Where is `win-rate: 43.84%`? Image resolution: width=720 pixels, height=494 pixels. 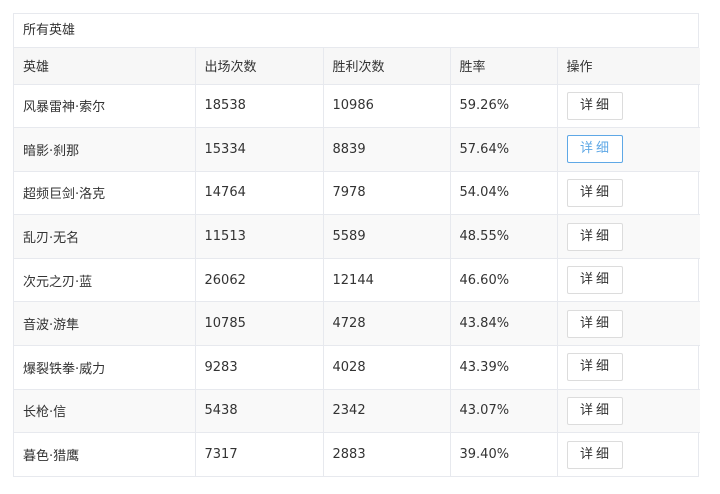
win-rate: 43.84% is located at coordinates (504, 324).